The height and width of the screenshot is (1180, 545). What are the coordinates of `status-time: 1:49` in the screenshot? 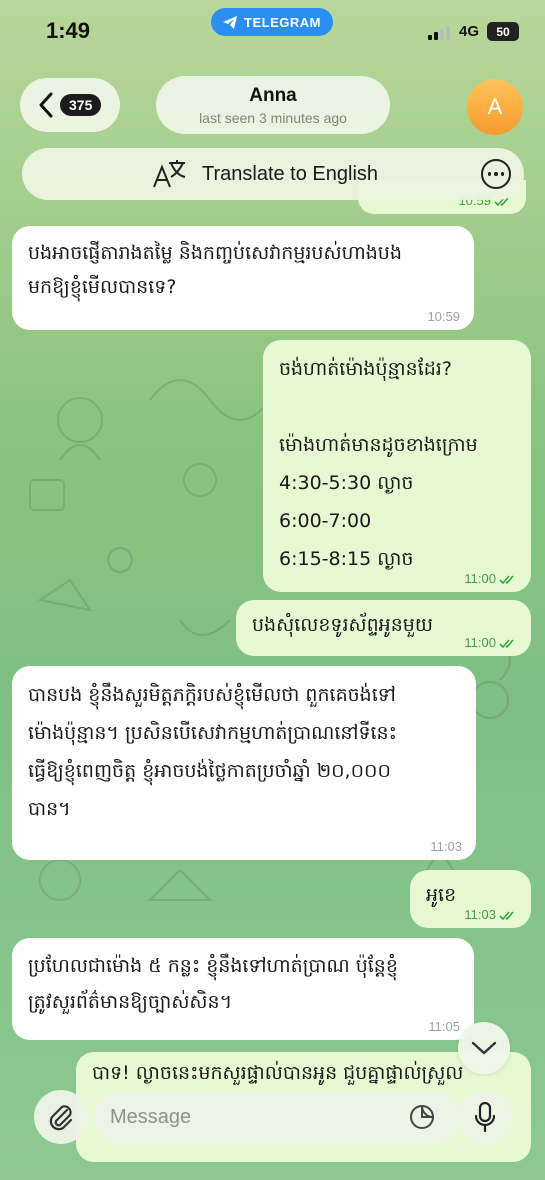 It's located at (68, 30).